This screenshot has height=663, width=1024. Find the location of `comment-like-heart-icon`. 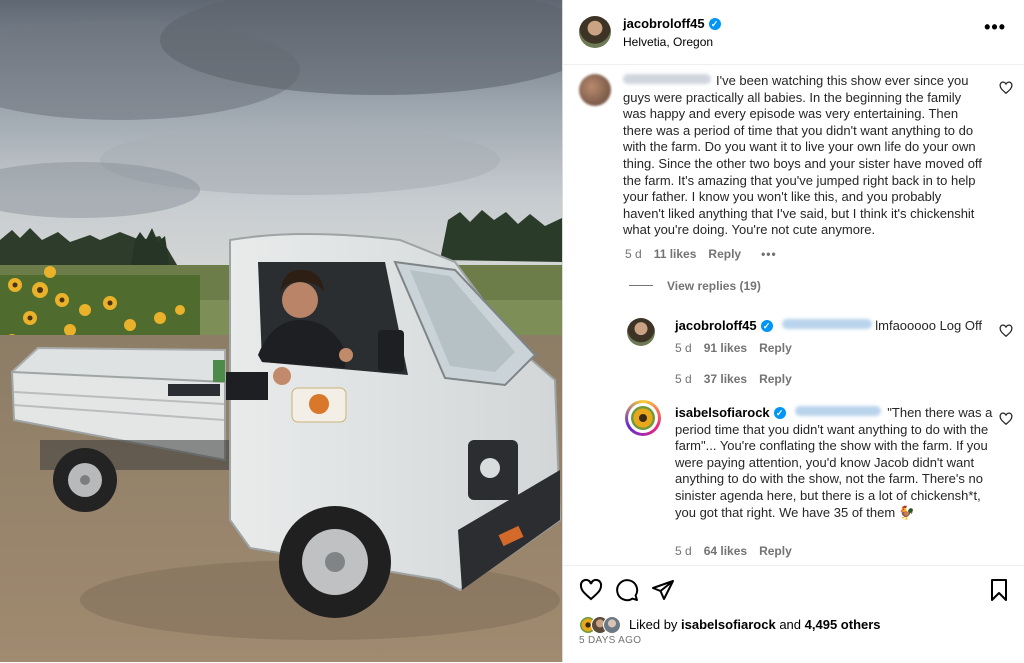

comment-like-heart-icon is located at coordinates (1006, 88).